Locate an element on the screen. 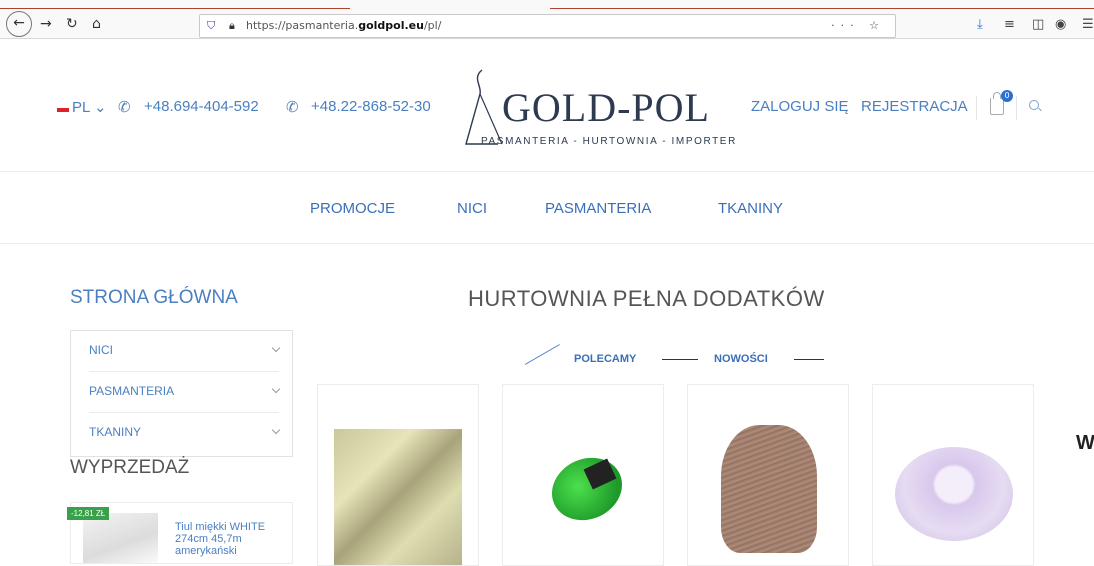 The height and width of the screenshot is (566, 1094). reload-button: ↻ is located at coordinates (72, 24).